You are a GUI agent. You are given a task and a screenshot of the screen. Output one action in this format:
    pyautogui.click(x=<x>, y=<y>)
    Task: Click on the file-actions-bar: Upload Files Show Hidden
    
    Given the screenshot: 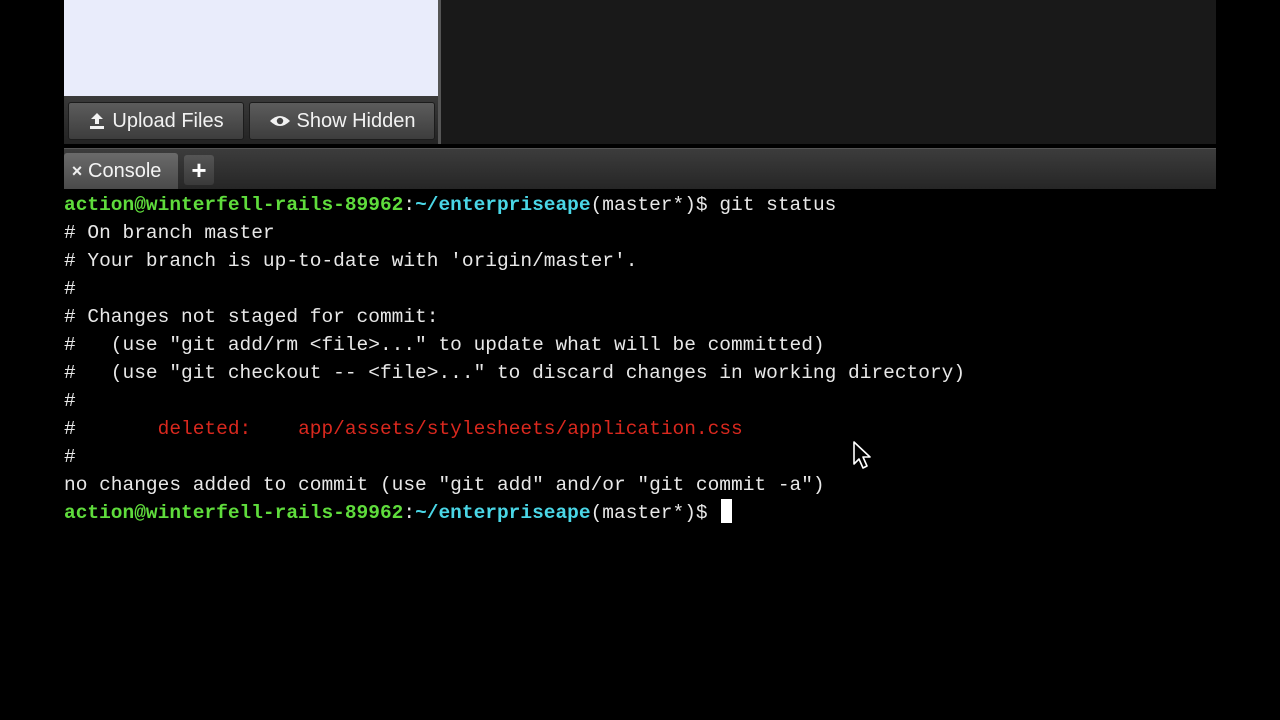 What is the action you would take?
    pyautogui.click(x=251, y=120)
    